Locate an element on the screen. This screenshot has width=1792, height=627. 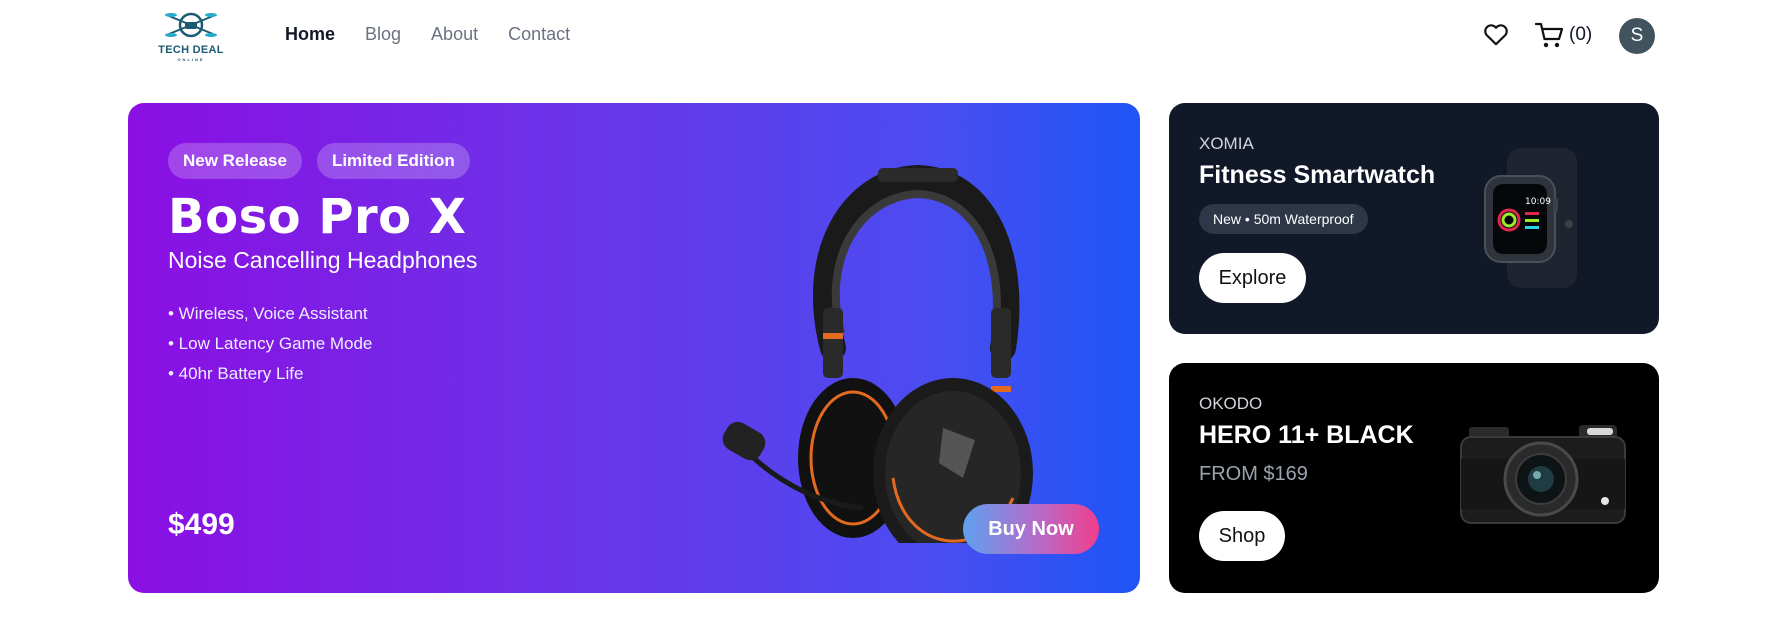
card-title: HERO 11+ BLACK is located at coordinates (1306, 435).